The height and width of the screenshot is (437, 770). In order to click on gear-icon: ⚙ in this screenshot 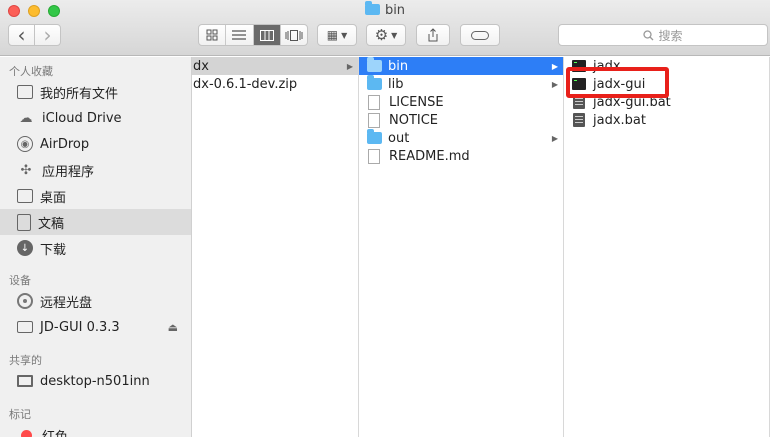, I will do `click(381, 35)`.